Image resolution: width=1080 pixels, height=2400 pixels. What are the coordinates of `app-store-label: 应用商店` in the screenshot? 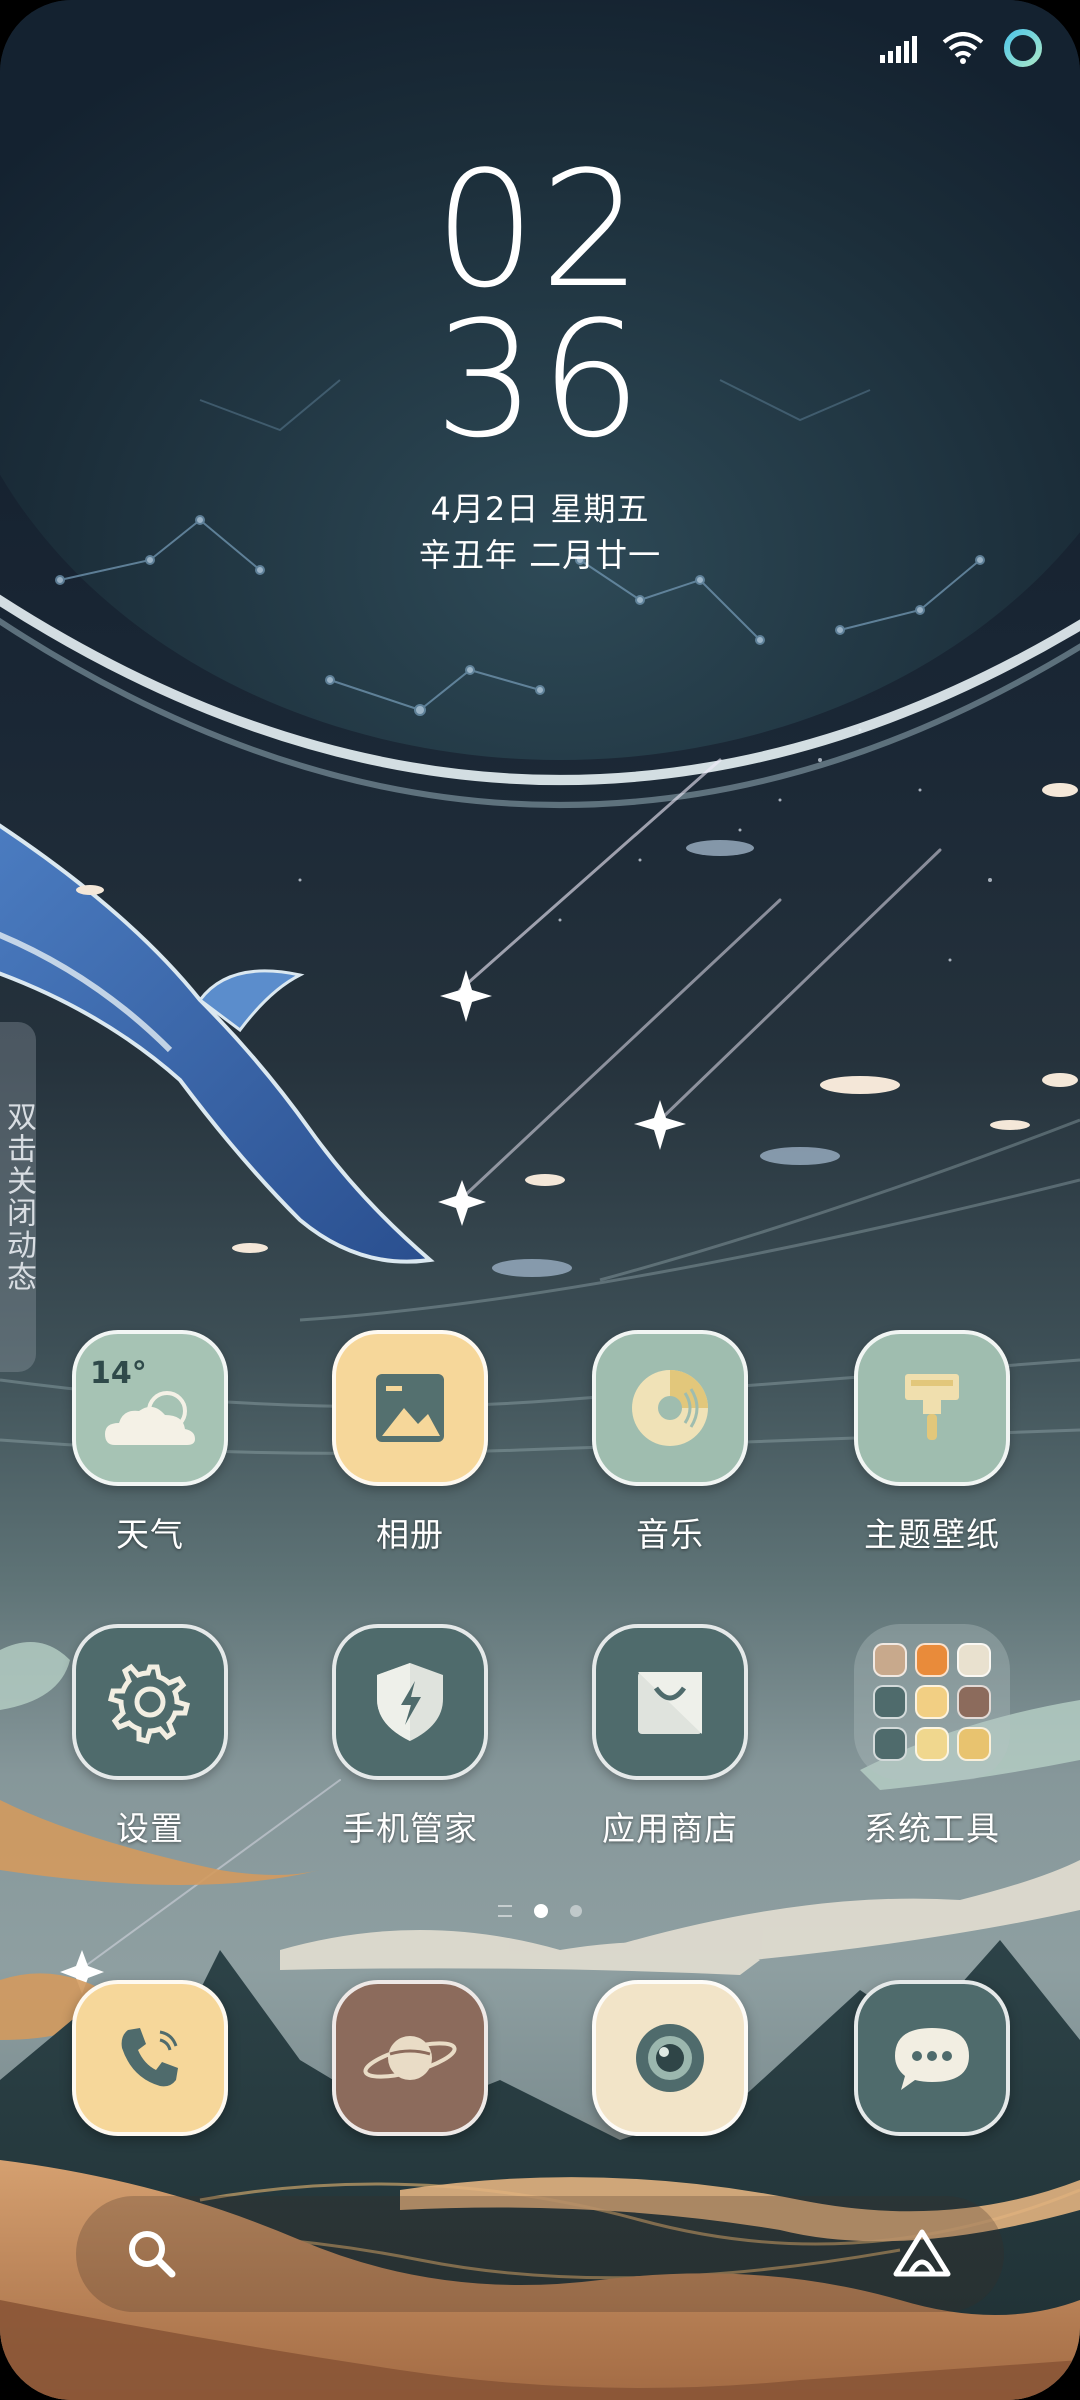 It's located at (670, 1828).